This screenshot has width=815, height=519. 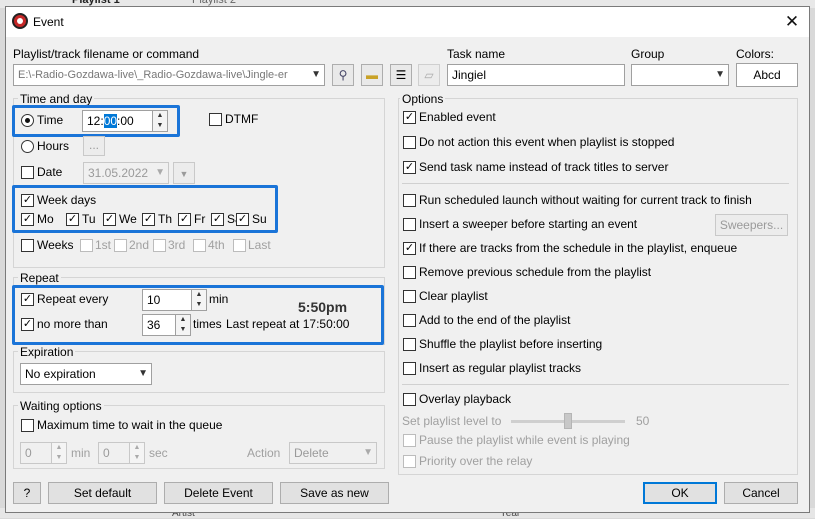 I want to click on wait-min-spinner: ▲ ▼, so click(x=59, y=453).